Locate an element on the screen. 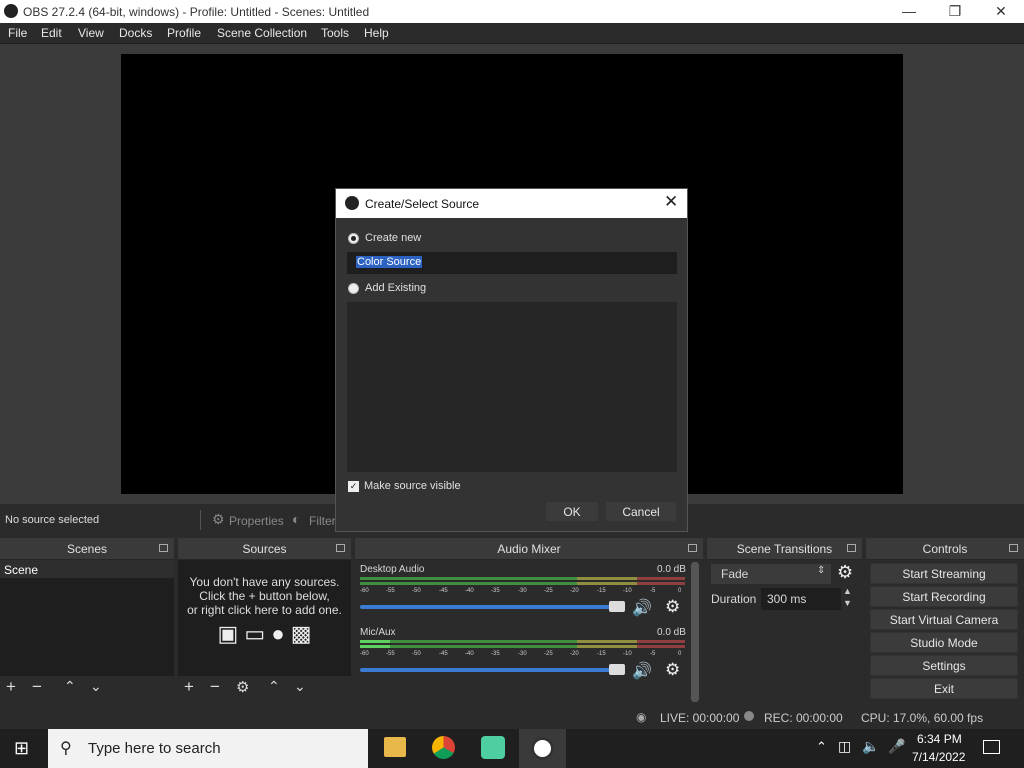 The width and height of the screenshot is (1024, 768). obs-logo-icon is located at coordinates (11, 11).